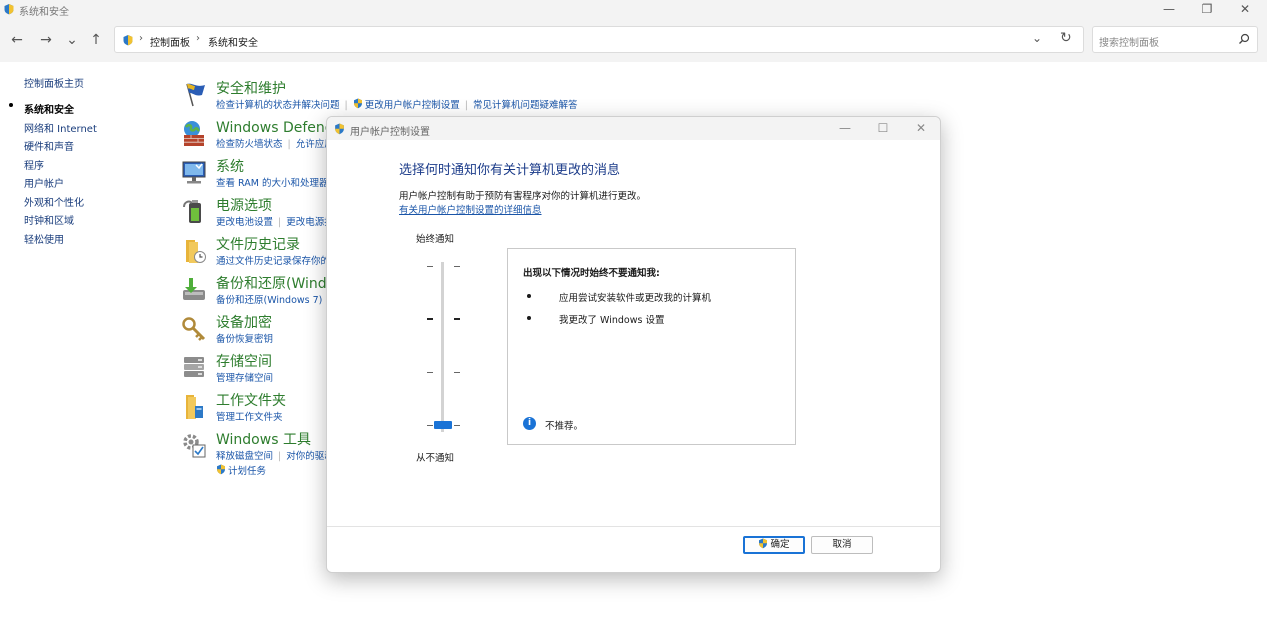 This screenshot has width=1267, height=620. What do you see at coordinates (564, 426) in the screenshot?
I see `not-recommended-note: 不推荐。` at bounding box center [564, 426].